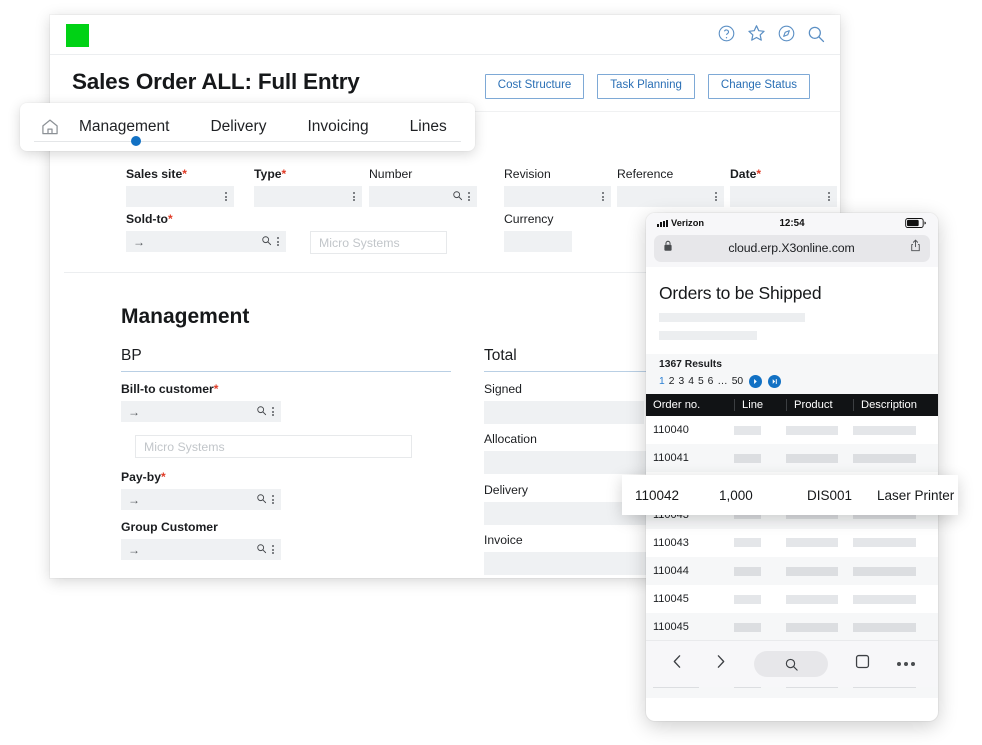 This screenshot has width=982, height=745. I want to click on field-label: Type*, so click(270, 174).